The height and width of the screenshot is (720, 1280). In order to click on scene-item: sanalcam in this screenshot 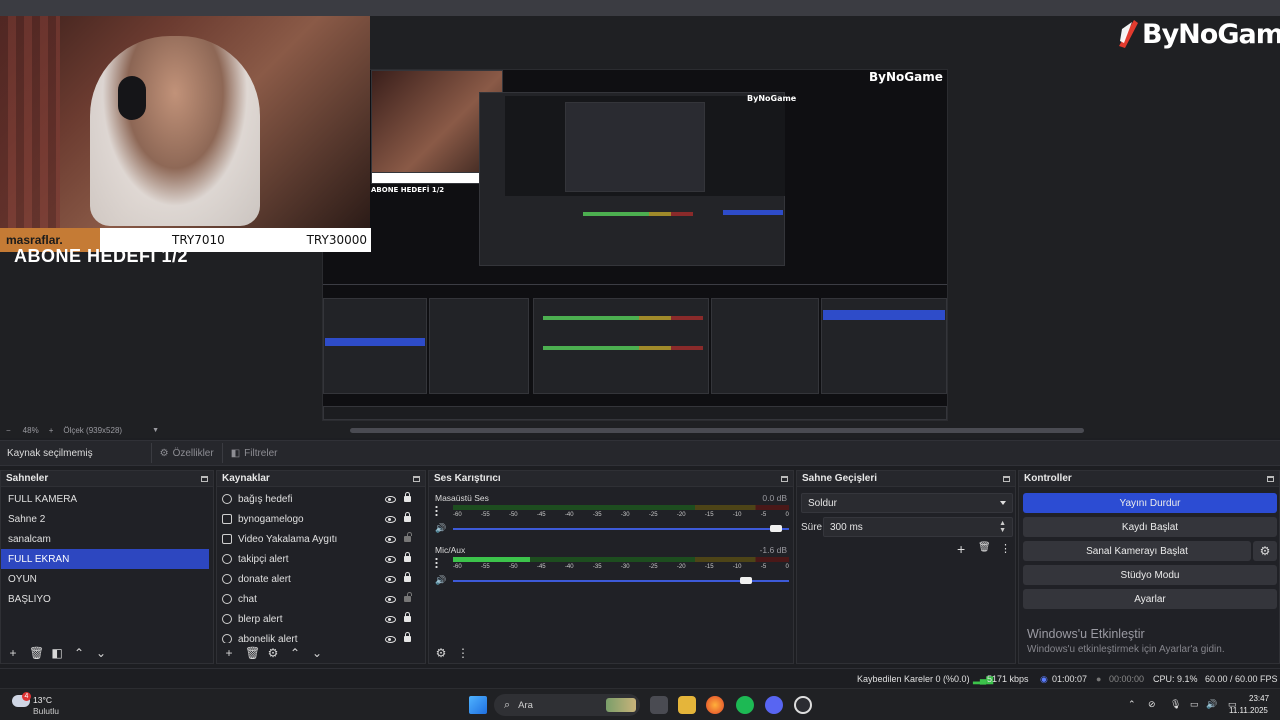, I will do `click(107, 539)`.